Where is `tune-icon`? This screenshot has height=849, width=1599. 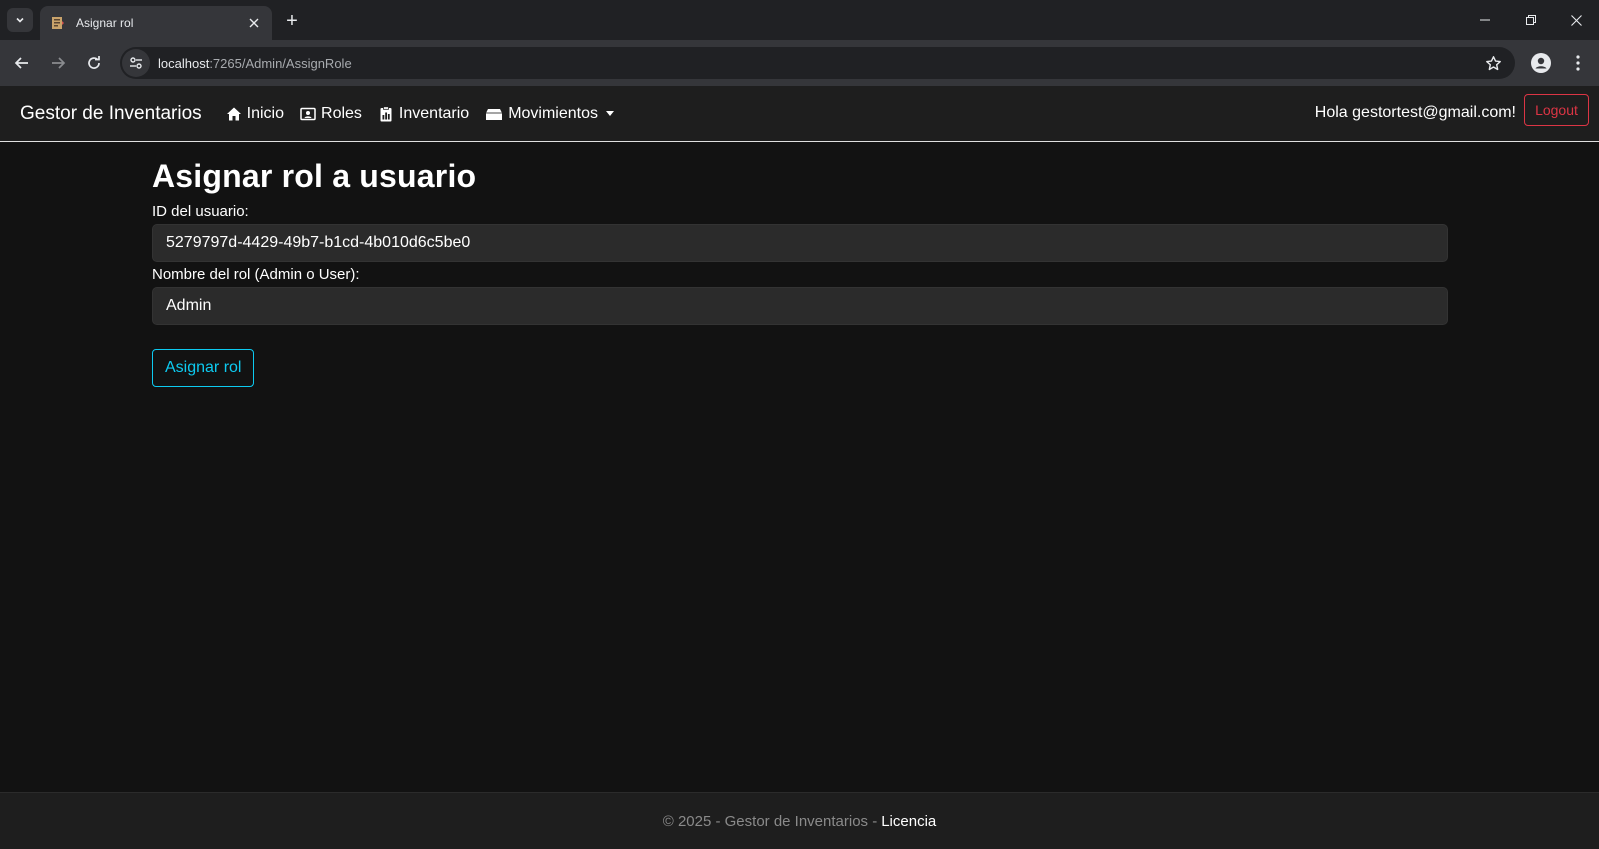
tune-icon is located at coordinates (136, 63).